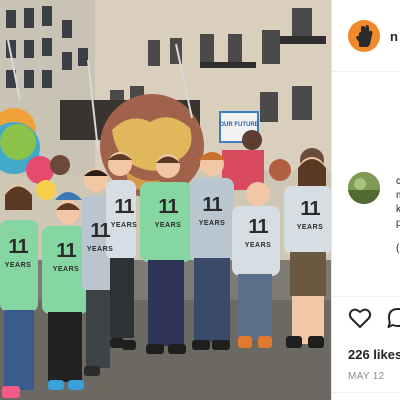 This screenshot has width=400, height=400. What do you see at coordinates (398, 223) in the screenshot?
I see `comment-text-fragment: p` at bounding box center [398, 223].